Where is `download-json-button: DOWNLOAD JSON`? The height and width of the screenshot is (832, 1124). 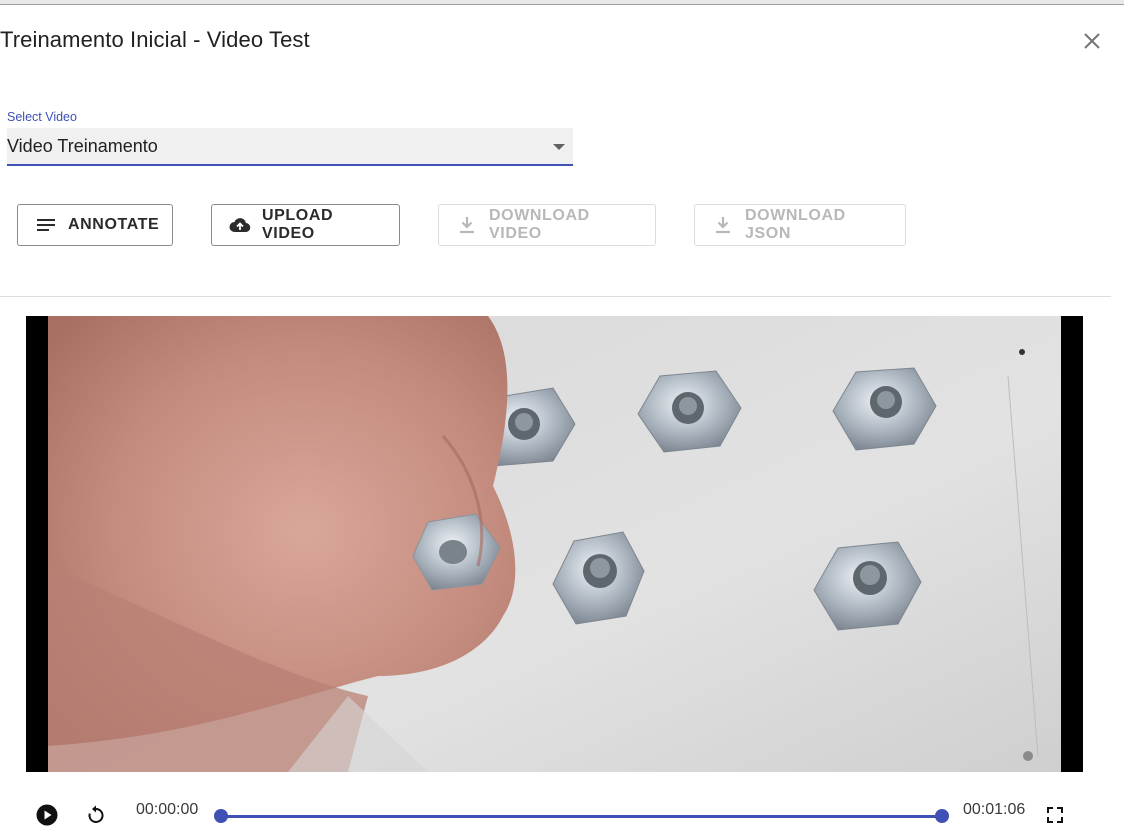 download-json-button: DOWNLOAD JSON is located at coordinates (800, 225).